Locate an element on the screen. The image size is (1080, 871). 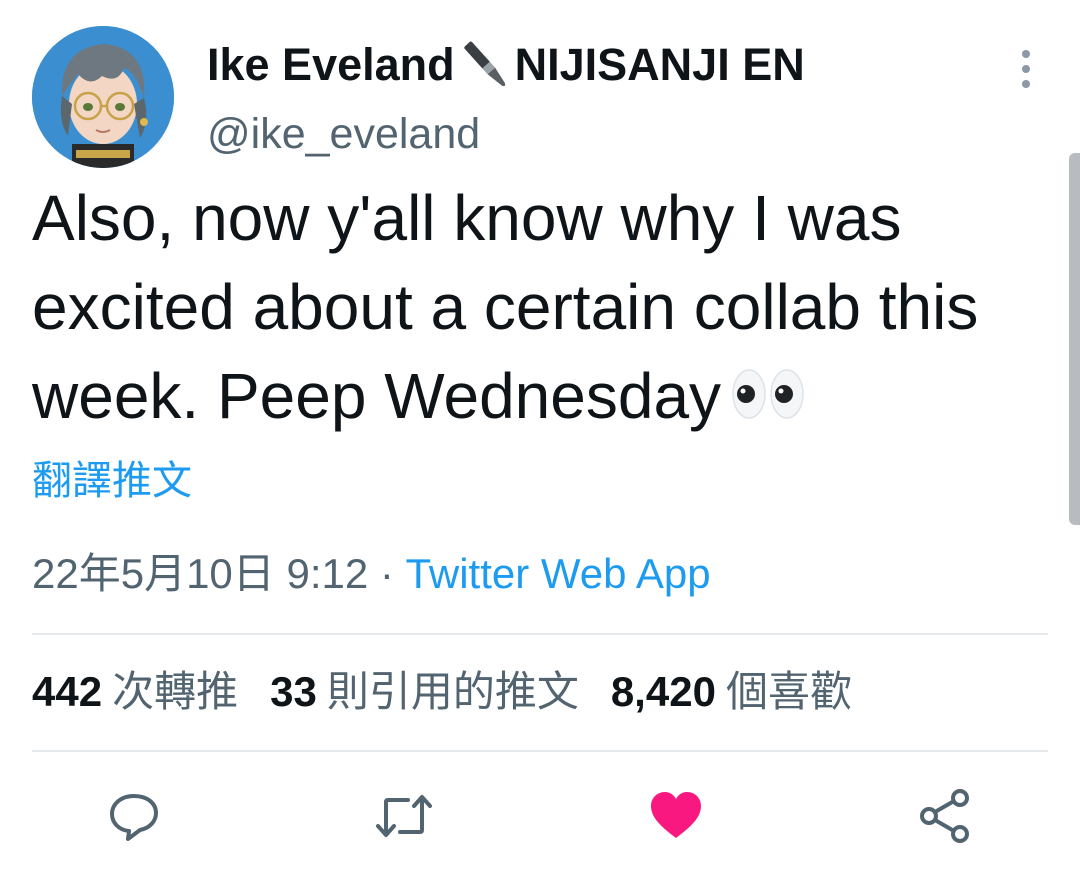
likes-label: 個喜歡 is located at coordinates (788, 691).